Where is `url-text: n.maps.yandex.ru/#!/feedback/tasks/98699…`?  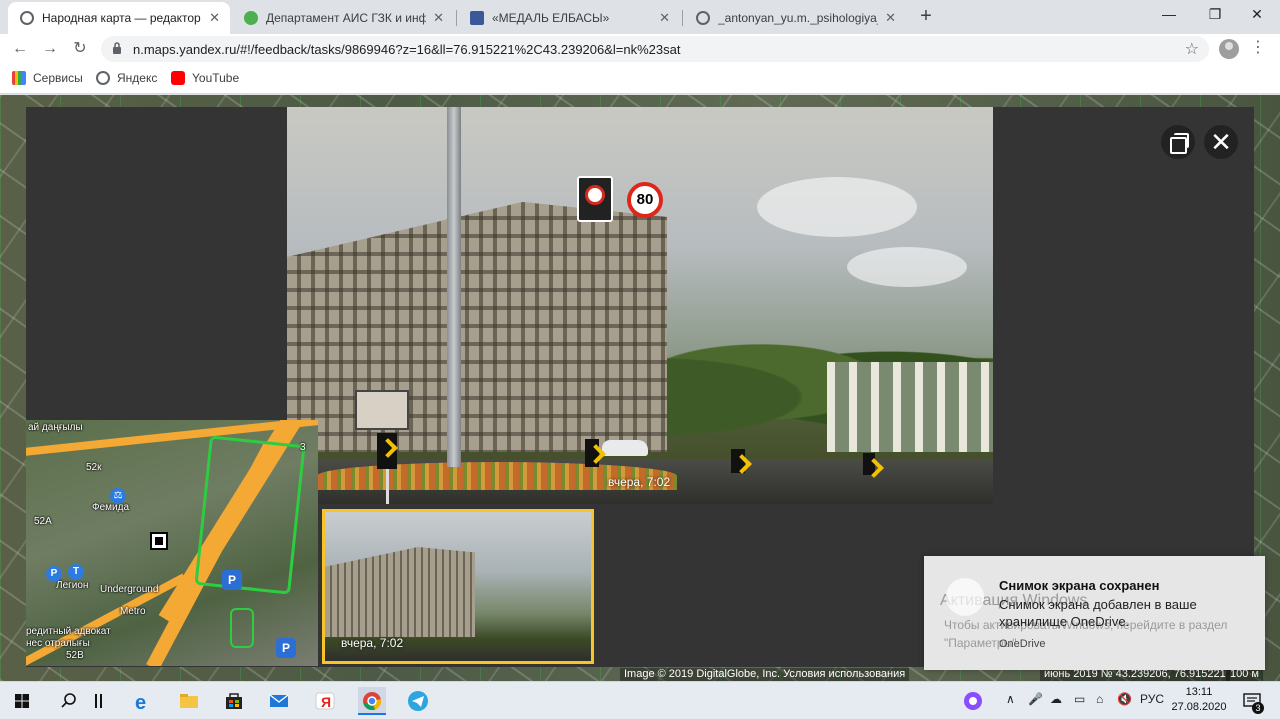
url-text: n.maps.yandex.ru/#!/feedback/tasks/98699… is located at coordinates (407, 49).